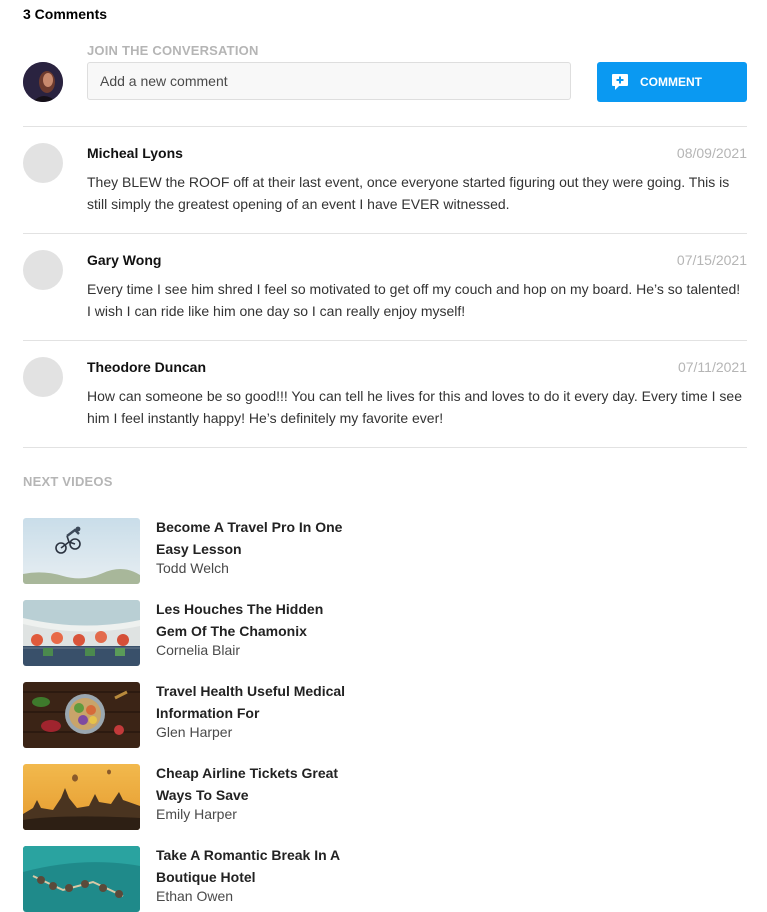 The image size is (767, 912). I want to click on join-label: JOIN THE CONVERSATION, so click(173, 50).